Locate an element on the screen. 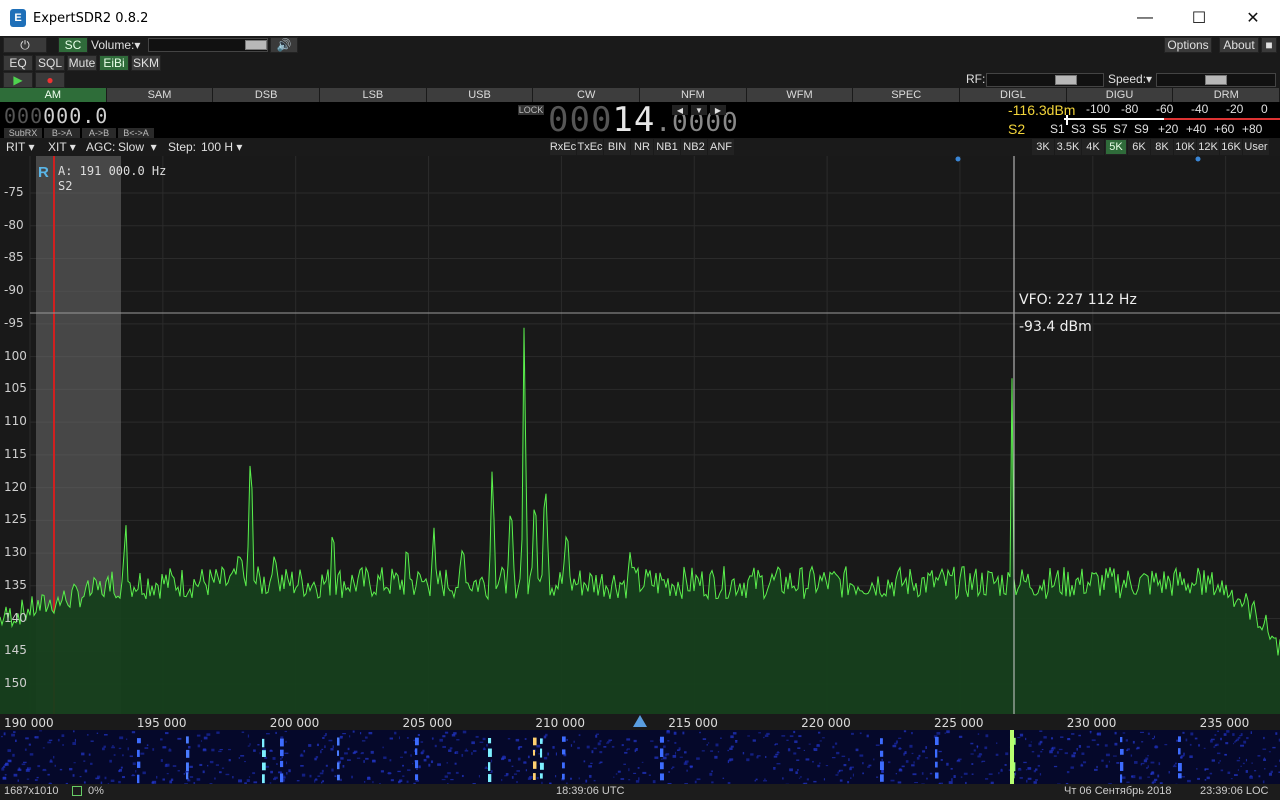  dsp-nb2-button: NB2 is located at coordinates (694, 147).